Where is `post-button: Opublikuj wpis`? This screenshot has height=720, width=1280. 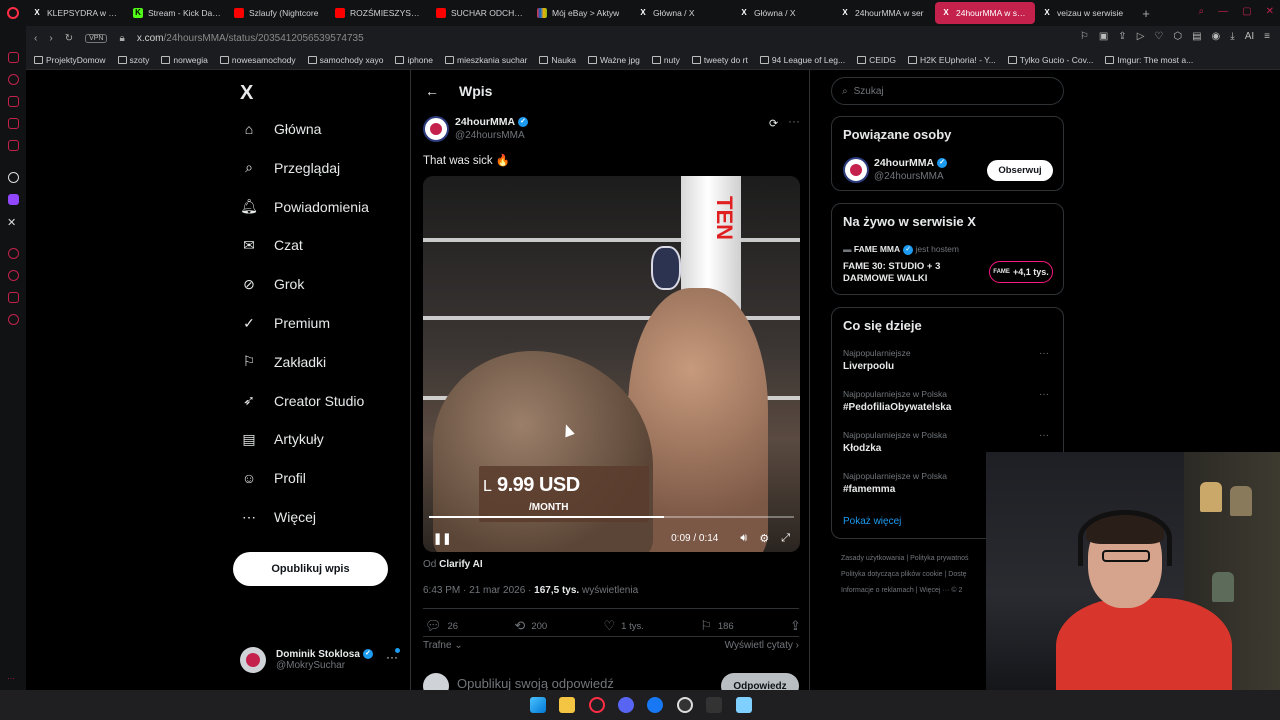 post-button: Opublikuj wpis is located at coordinates (310, 569).